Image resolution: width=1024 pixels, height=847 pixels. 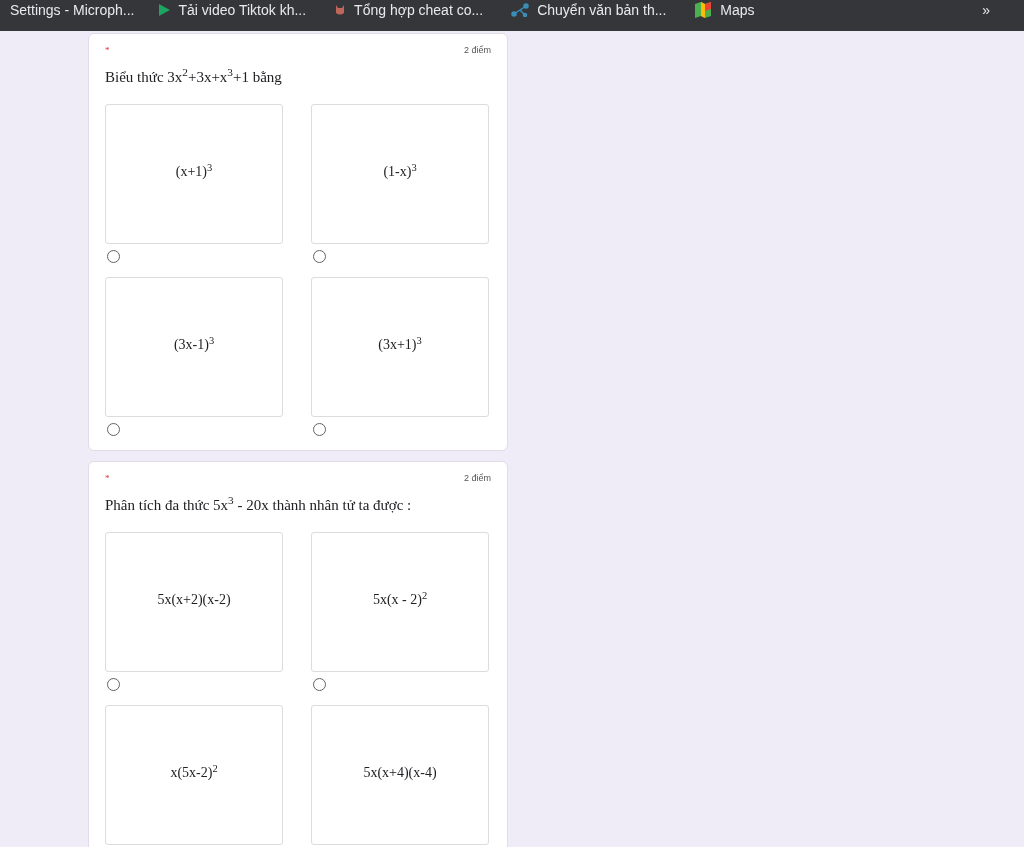 I want to click on option-text: (3x+1)$^{3}$, so click(x=400, y=344).